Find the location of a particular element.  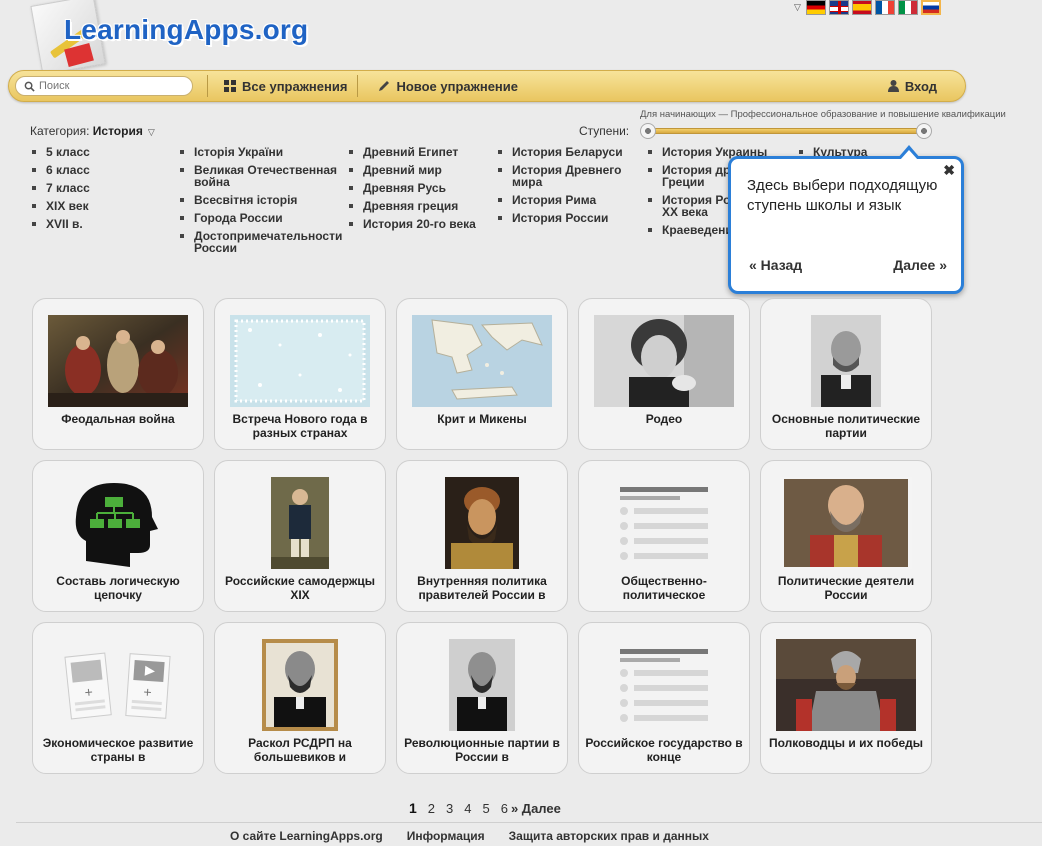

login-label: Вход is located at coordinates (920, 86).